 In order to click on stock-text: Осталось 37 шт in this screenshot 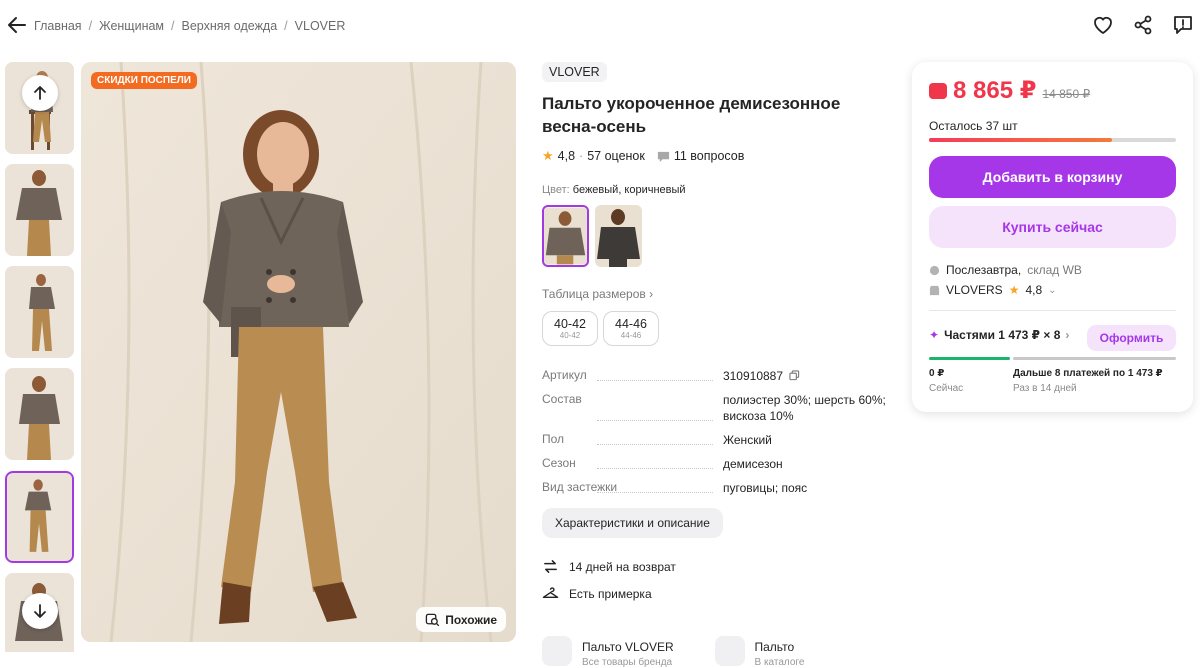, I will do `click(973, 126)`.